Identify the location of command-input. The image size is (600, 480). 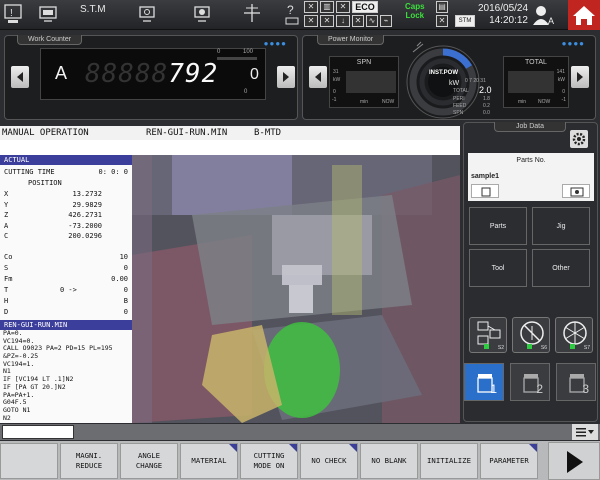
(38, 432).